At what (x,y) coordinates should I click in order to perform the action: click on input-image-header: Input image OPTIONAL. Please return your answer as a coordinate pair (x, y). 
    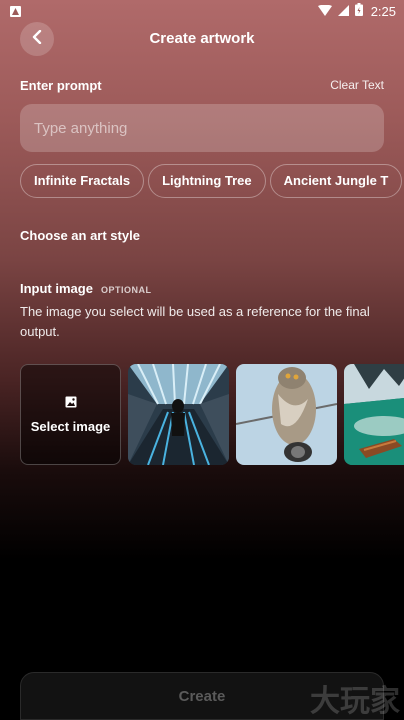
    Looking at the image, I should click on (85, 288).